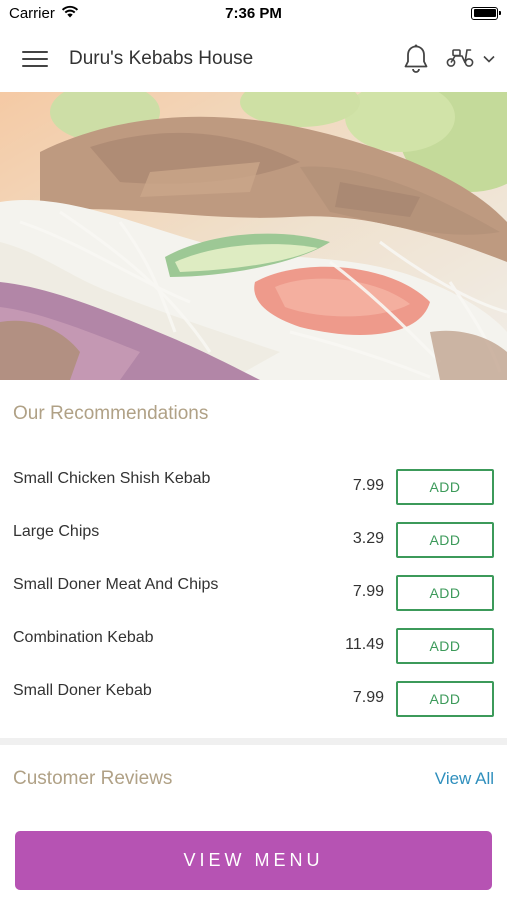 This screenshot has width=507, height=900. I want to click on chevron-down-icon, so click(489, 59).